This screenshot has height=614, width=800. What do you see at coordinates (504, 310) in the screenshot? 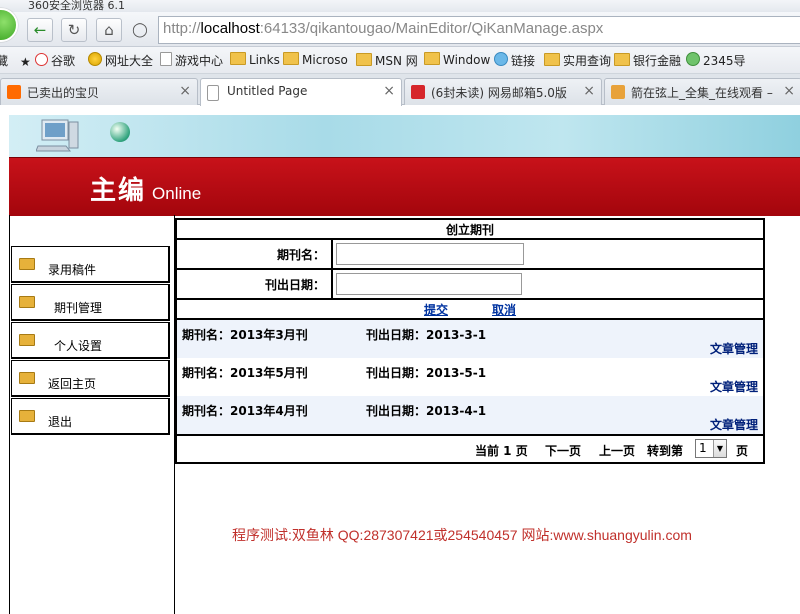
I see `cancel-link: 取消` at bounding box center [504, 310].